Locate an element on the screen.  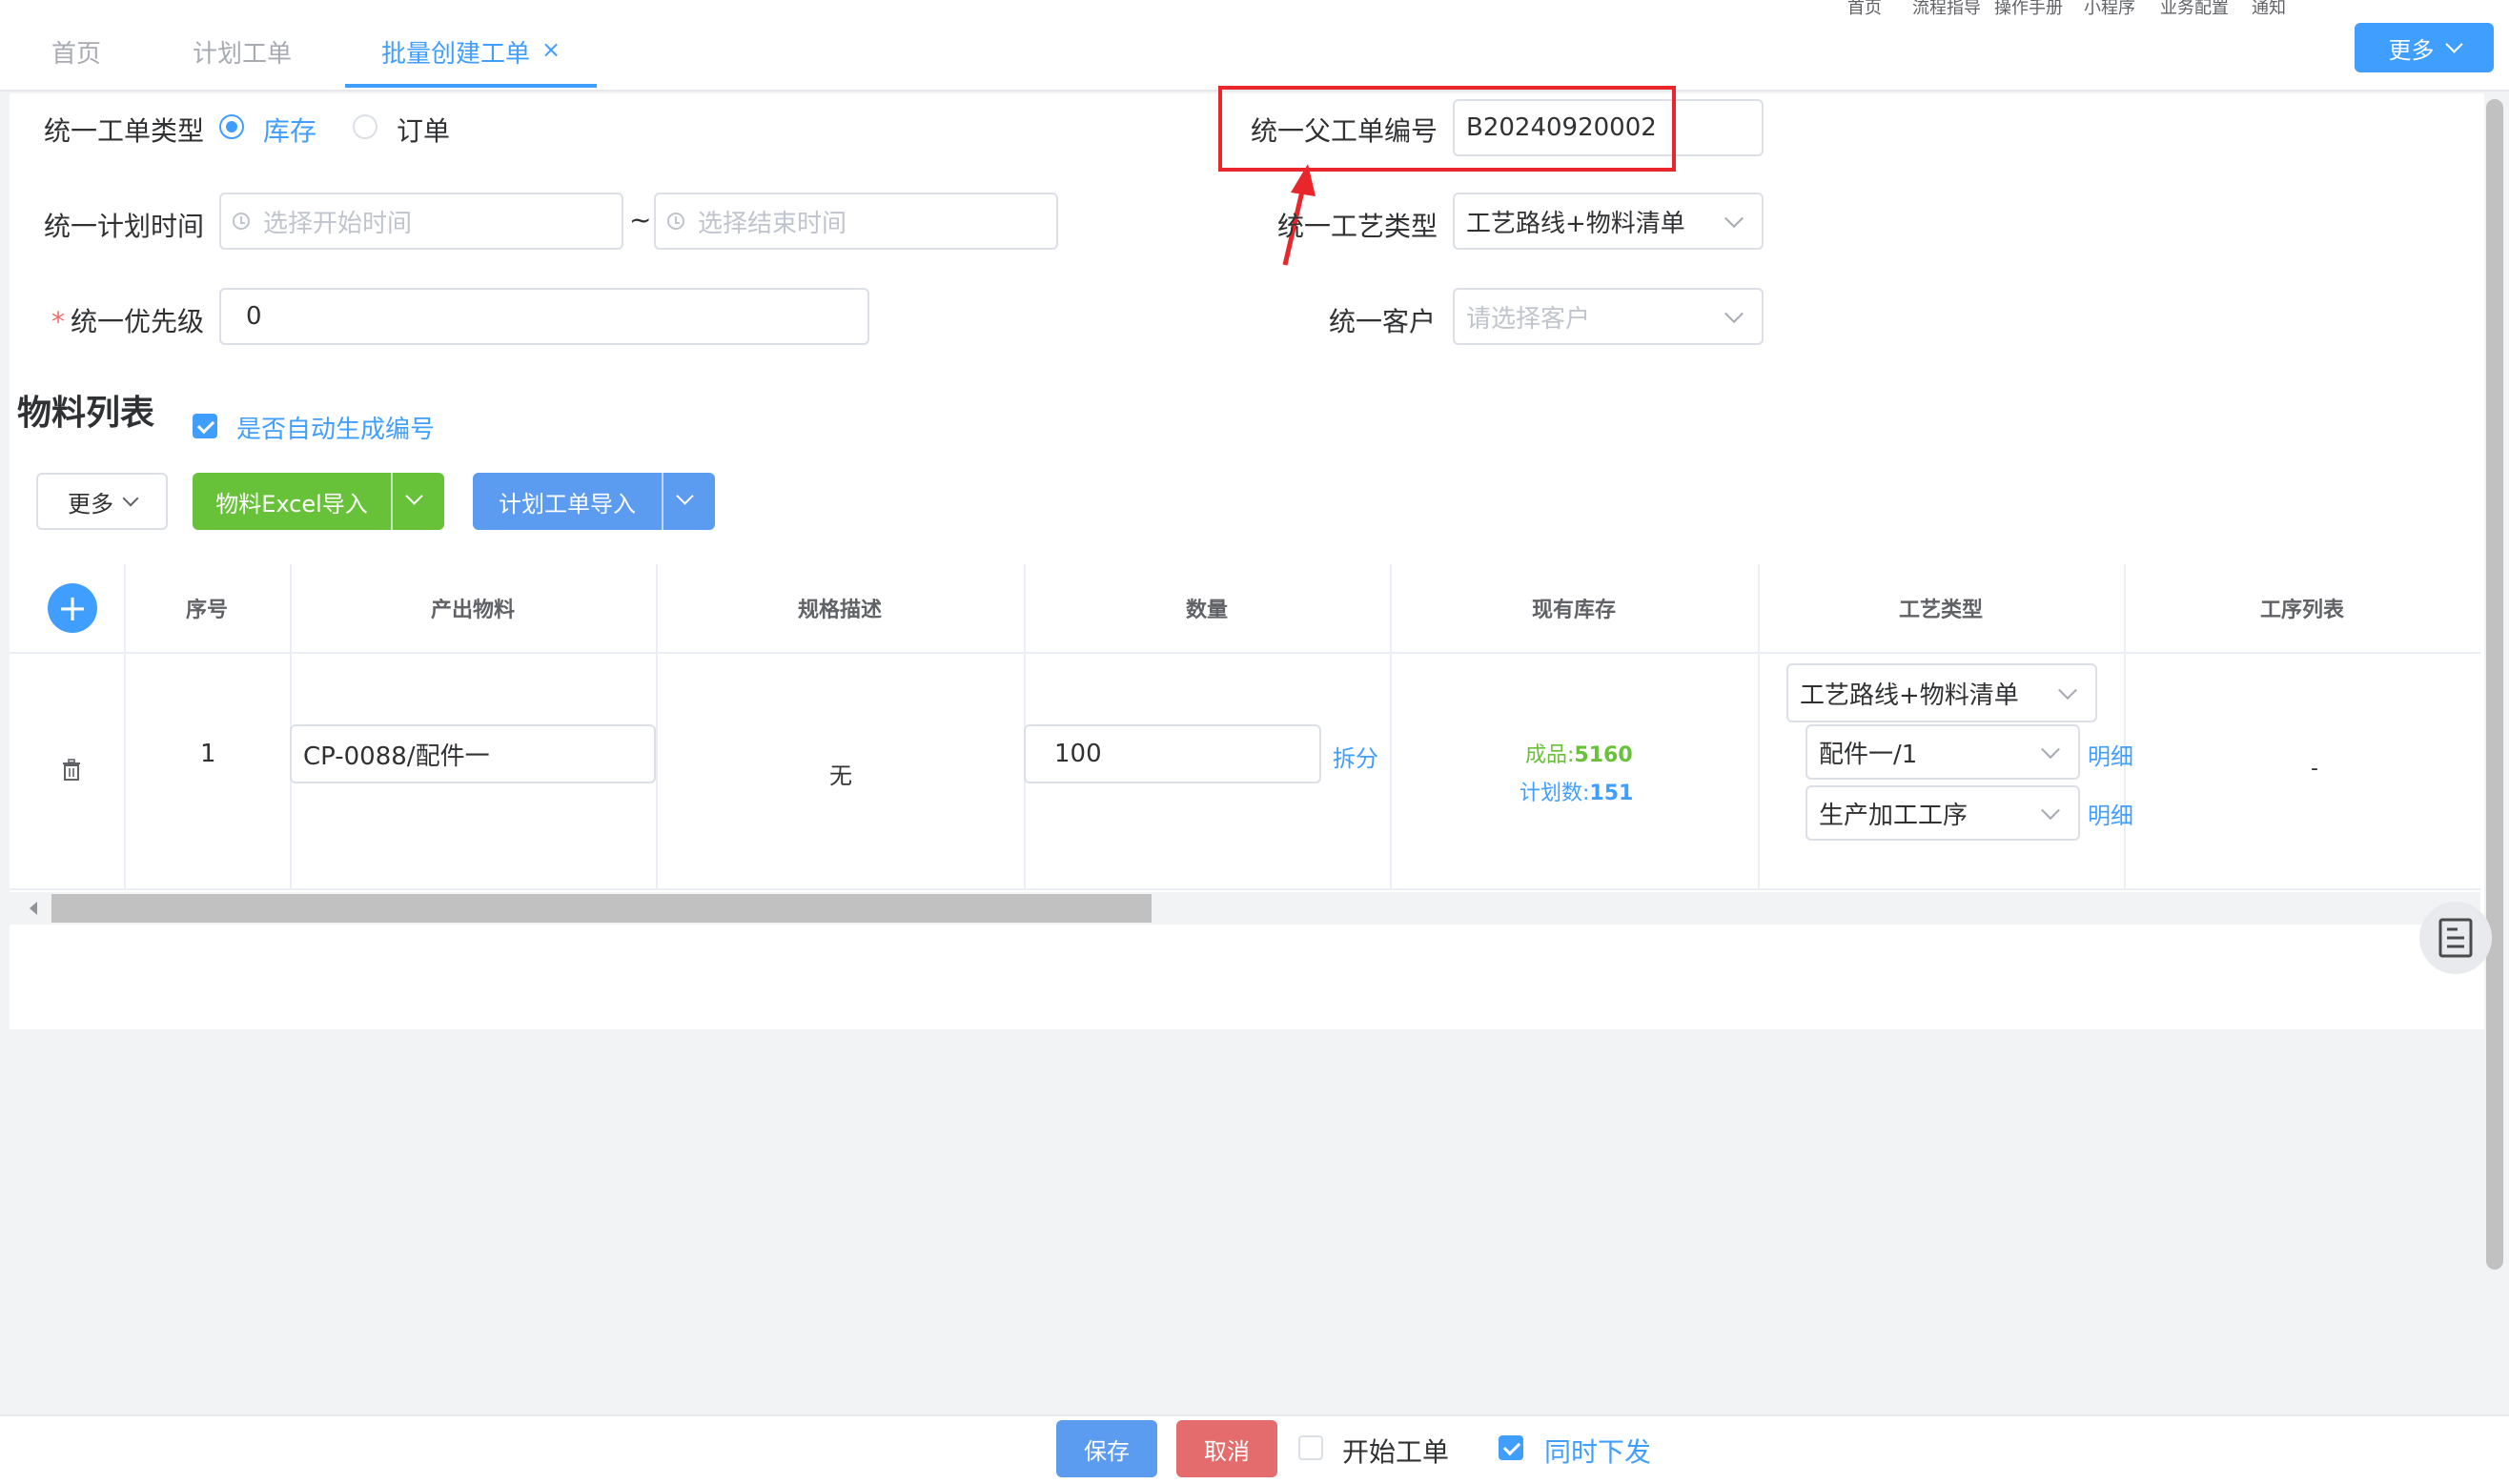
stock-finished-value: 5160 is located at coordinates (1604, 755).